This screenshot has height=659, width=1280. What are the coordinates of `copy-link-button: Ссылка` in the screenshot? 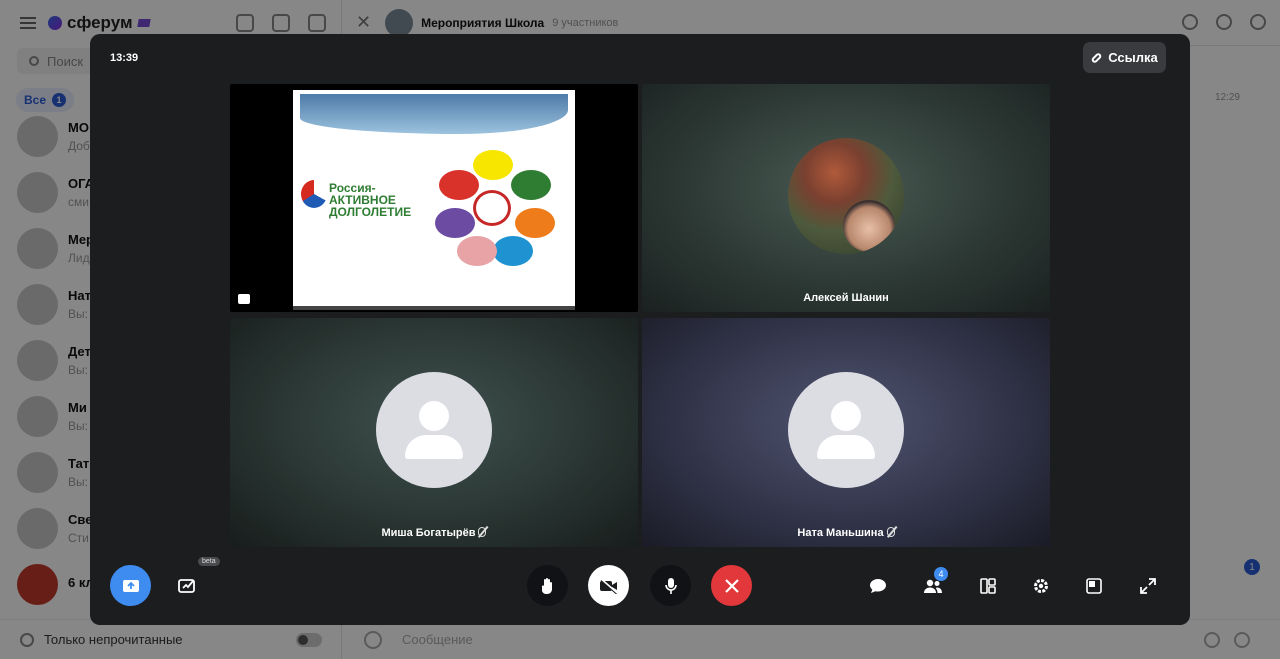 It's located at (1124, 57).